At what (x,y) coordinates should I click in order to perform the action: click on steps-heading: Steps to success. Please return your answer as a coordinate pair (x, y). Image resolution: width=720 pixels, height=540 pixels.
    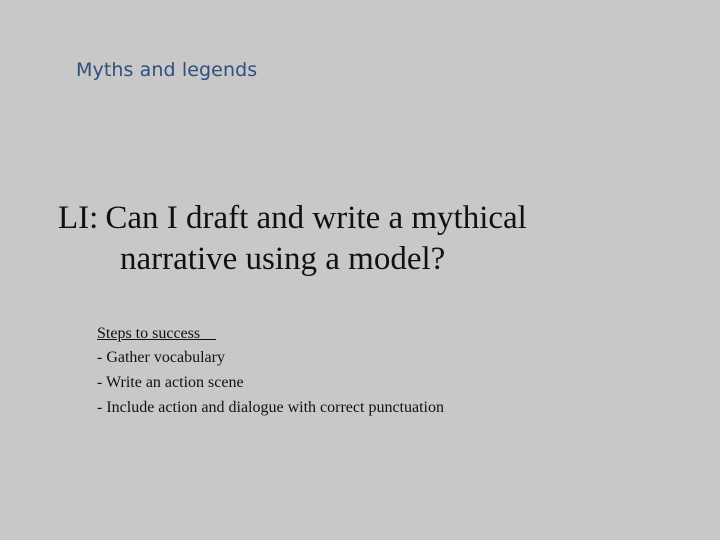
    Looking at the image, I should click on (157, 333).